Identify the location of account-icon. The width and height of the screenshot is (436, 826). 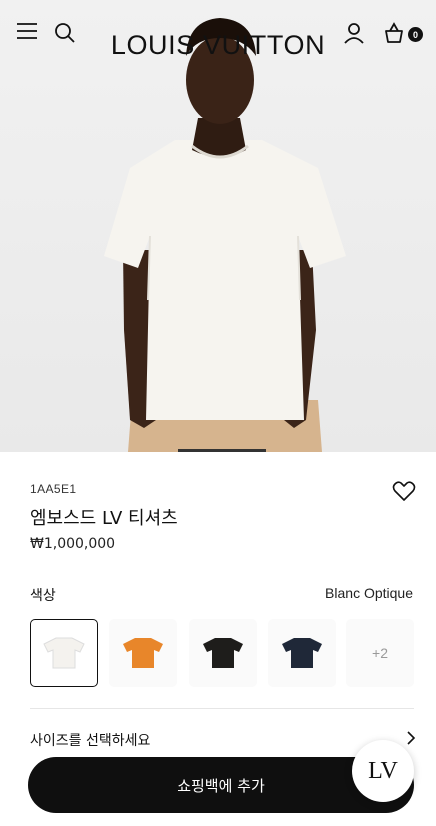
(358, 44).